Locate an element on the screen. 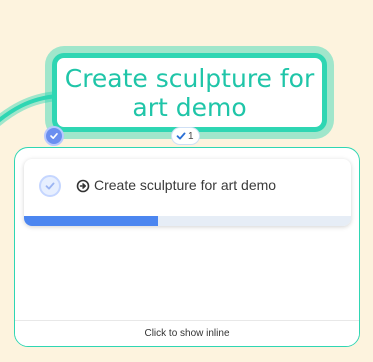 The image size is (373, 362). checkmark-icon is located at coordinates (181, 136).